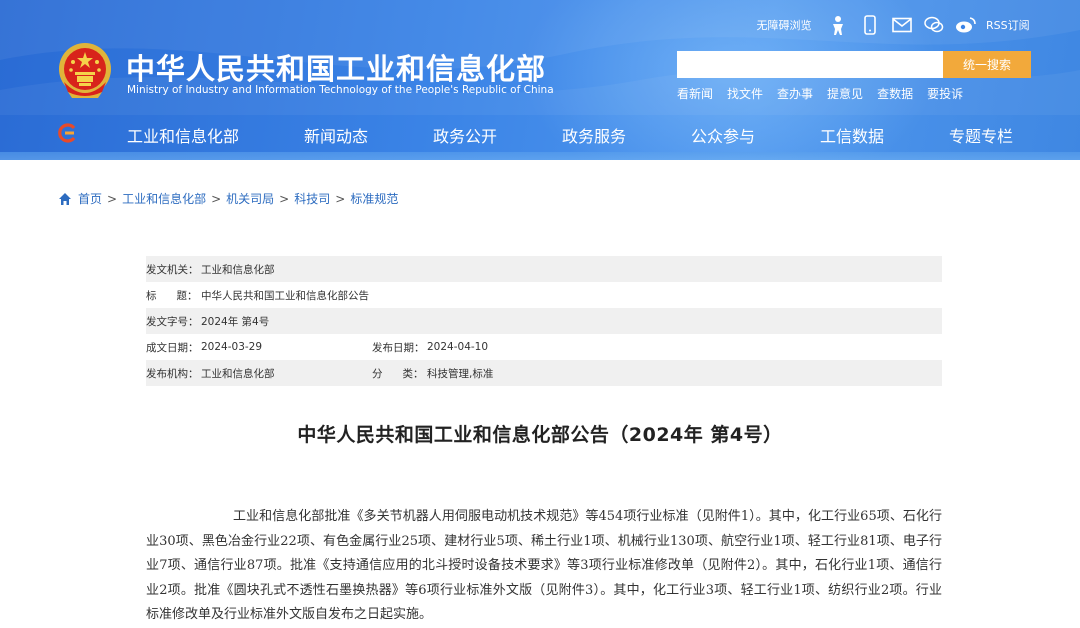  I want to click on mail-icon, so click(902, 25).